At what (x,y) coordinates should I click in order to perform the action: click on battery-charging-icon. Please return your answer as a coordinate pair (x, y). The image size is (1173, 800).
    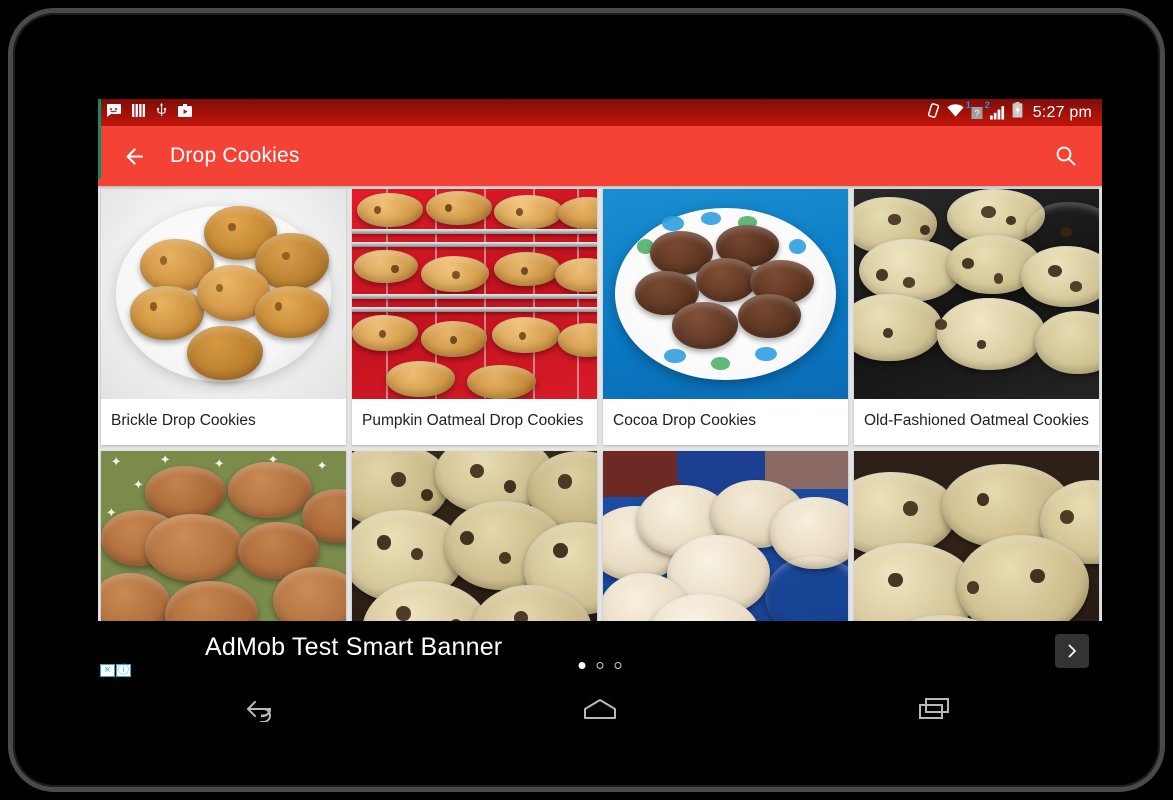
    Looking at the image, I should click on (1017, 112).